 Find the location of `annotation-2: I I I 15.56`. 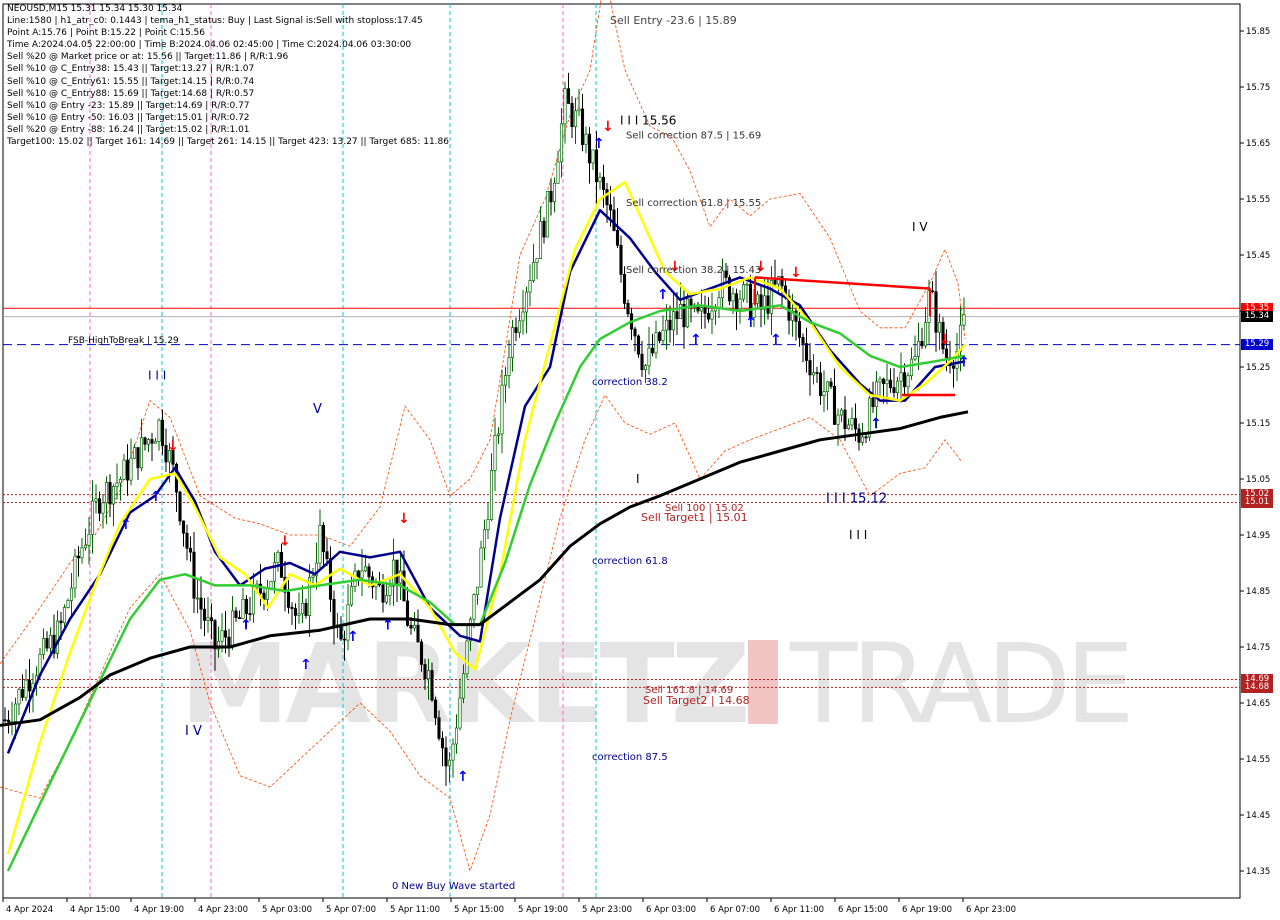

annotation-2: I I I 15.56 is located at coordinates (648, 121).